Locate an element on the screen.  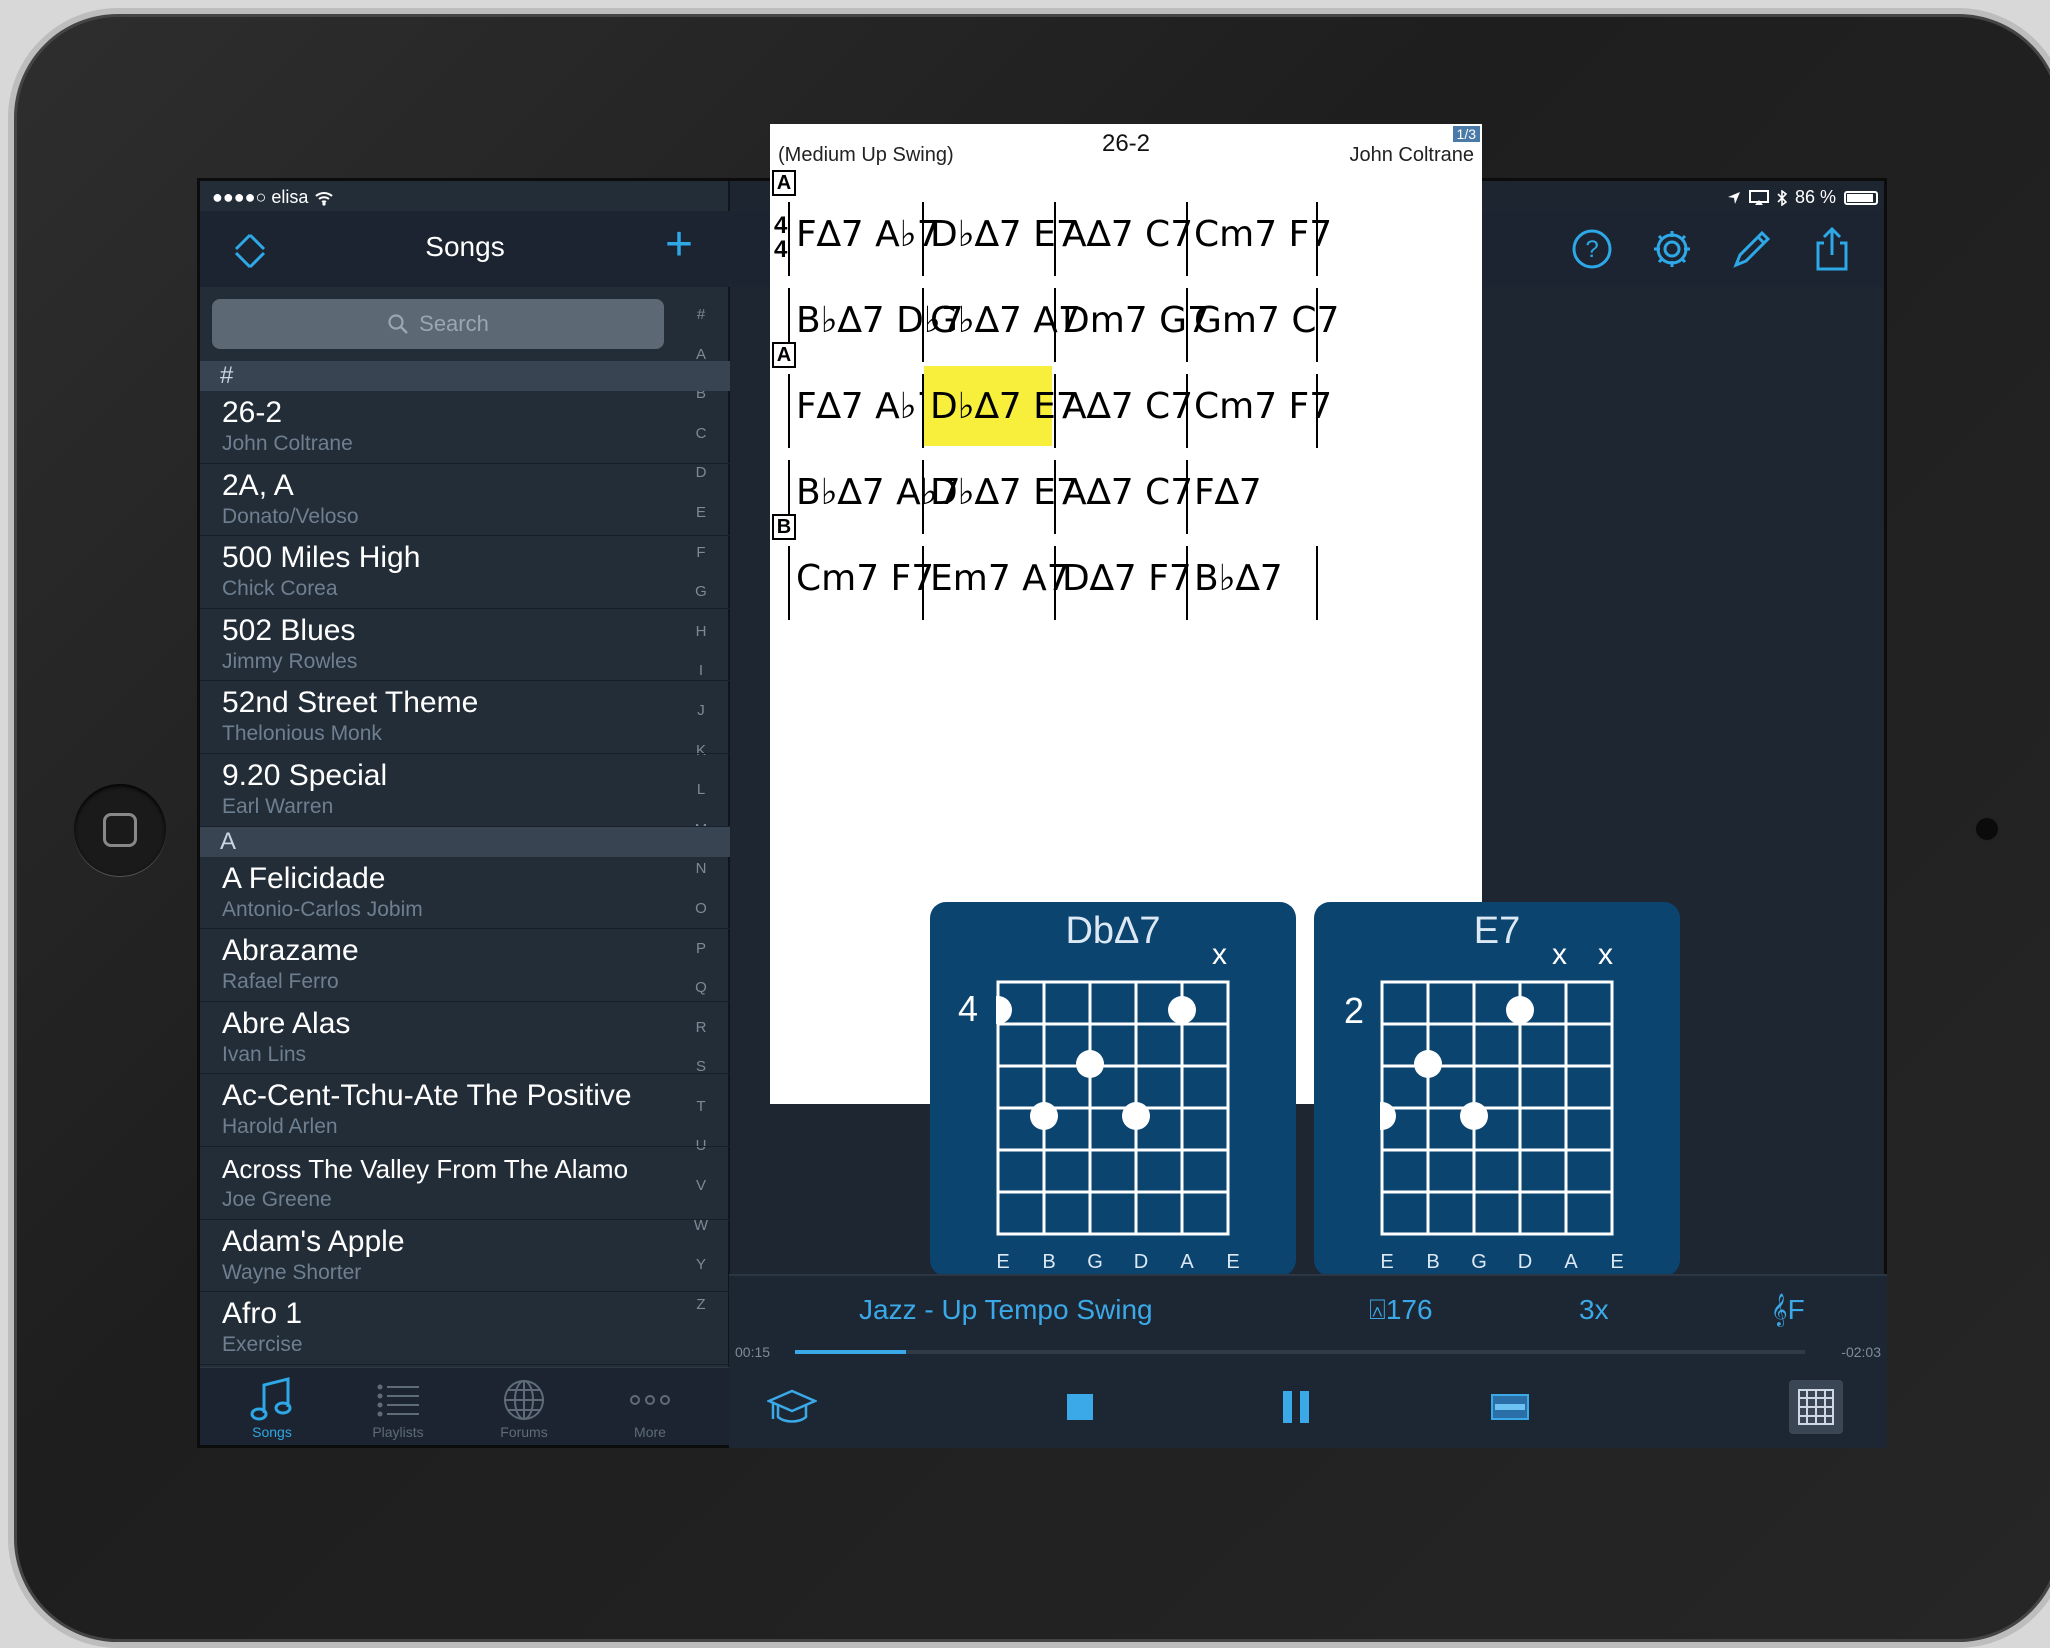
chord-bar: Cm7 F7 is located at coordinates (862, 578).